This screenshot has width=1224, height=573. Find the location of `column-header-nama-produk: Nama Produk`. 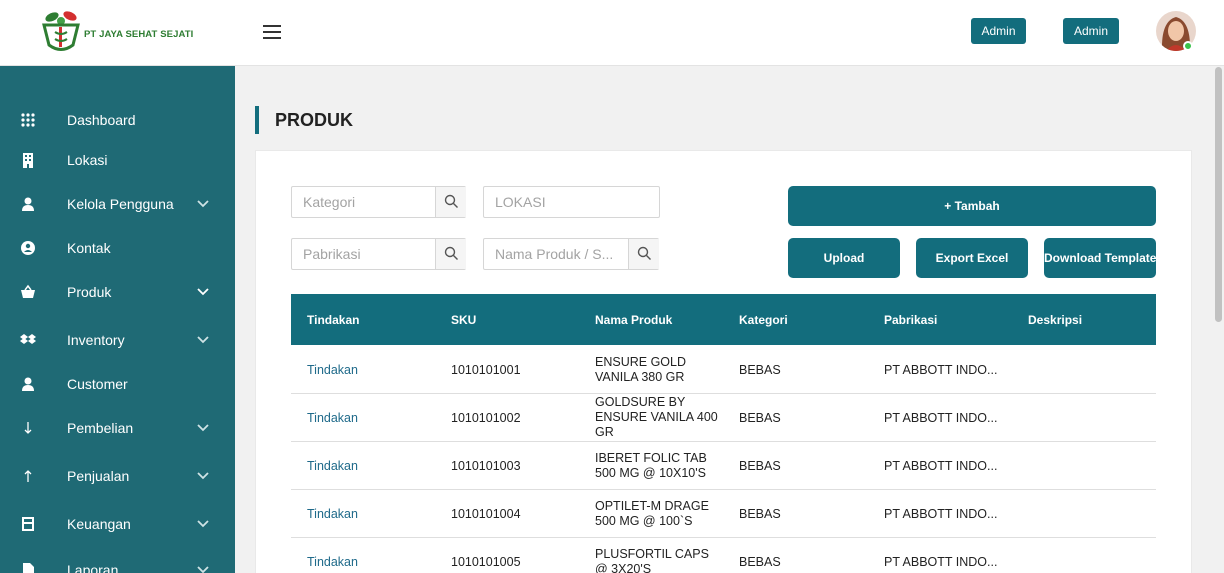

column-header-nama-produk: Nama Produk is located at coordinates (633, 320).